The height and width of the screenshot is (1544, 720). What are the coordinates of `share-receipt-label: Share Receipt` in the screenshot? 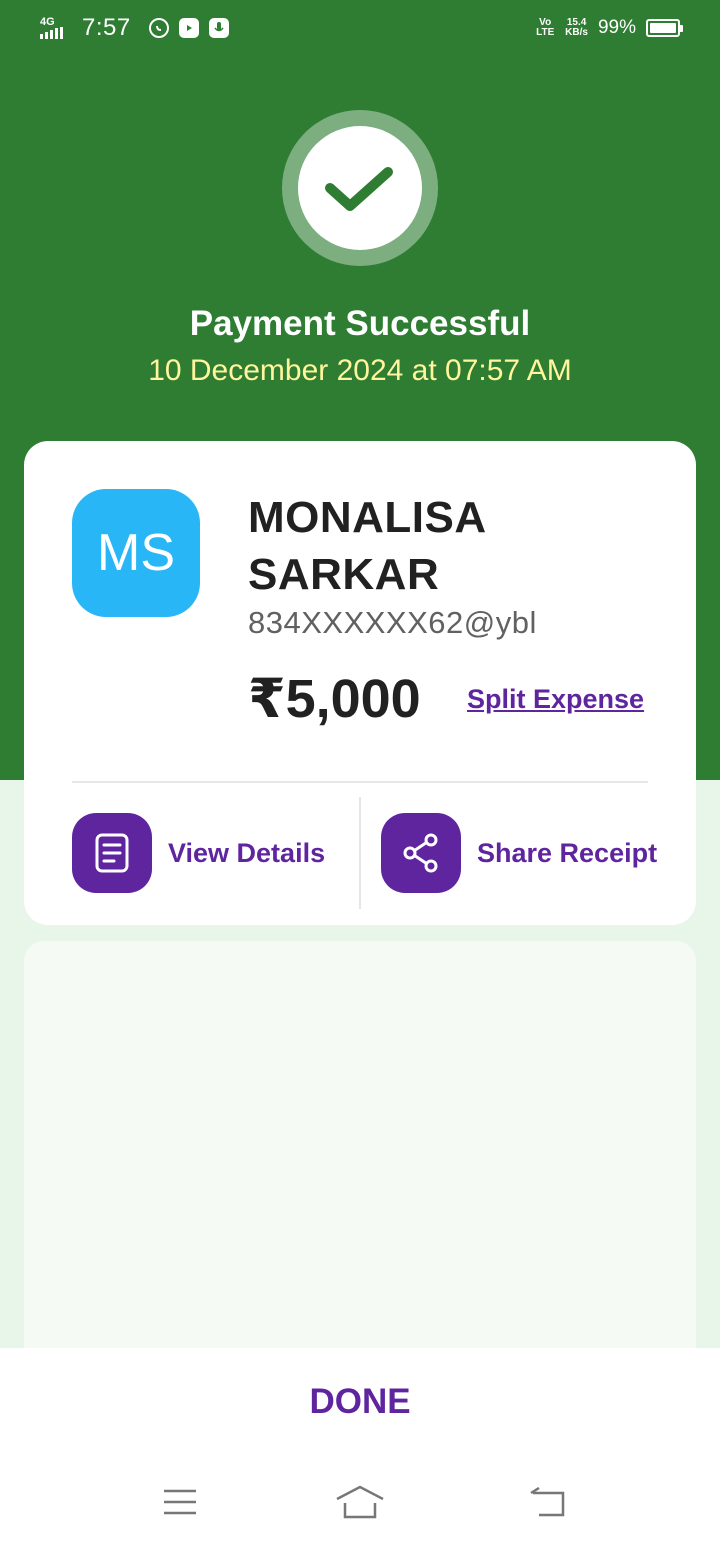 It's located at (567, 852).